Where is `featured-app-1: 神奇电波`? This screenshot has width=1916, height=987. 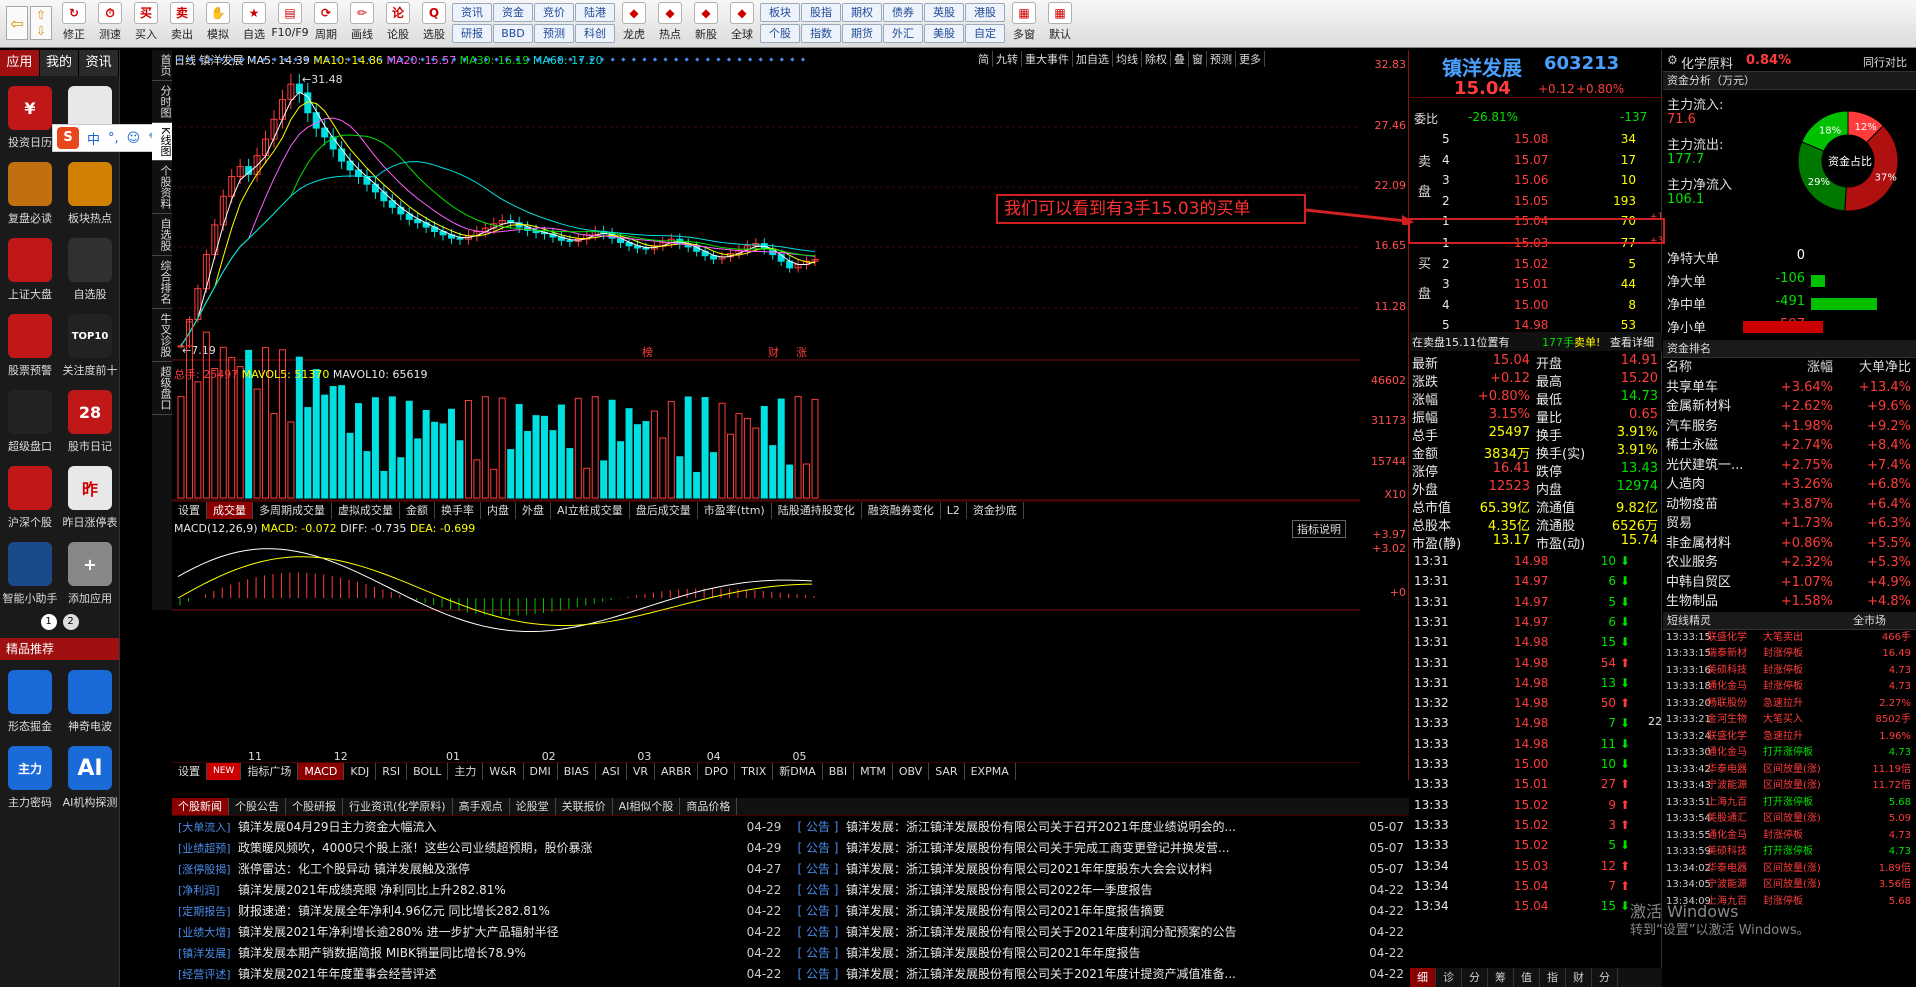 featured-app-1: 神奇电波 is located at coordinates (90, 702).